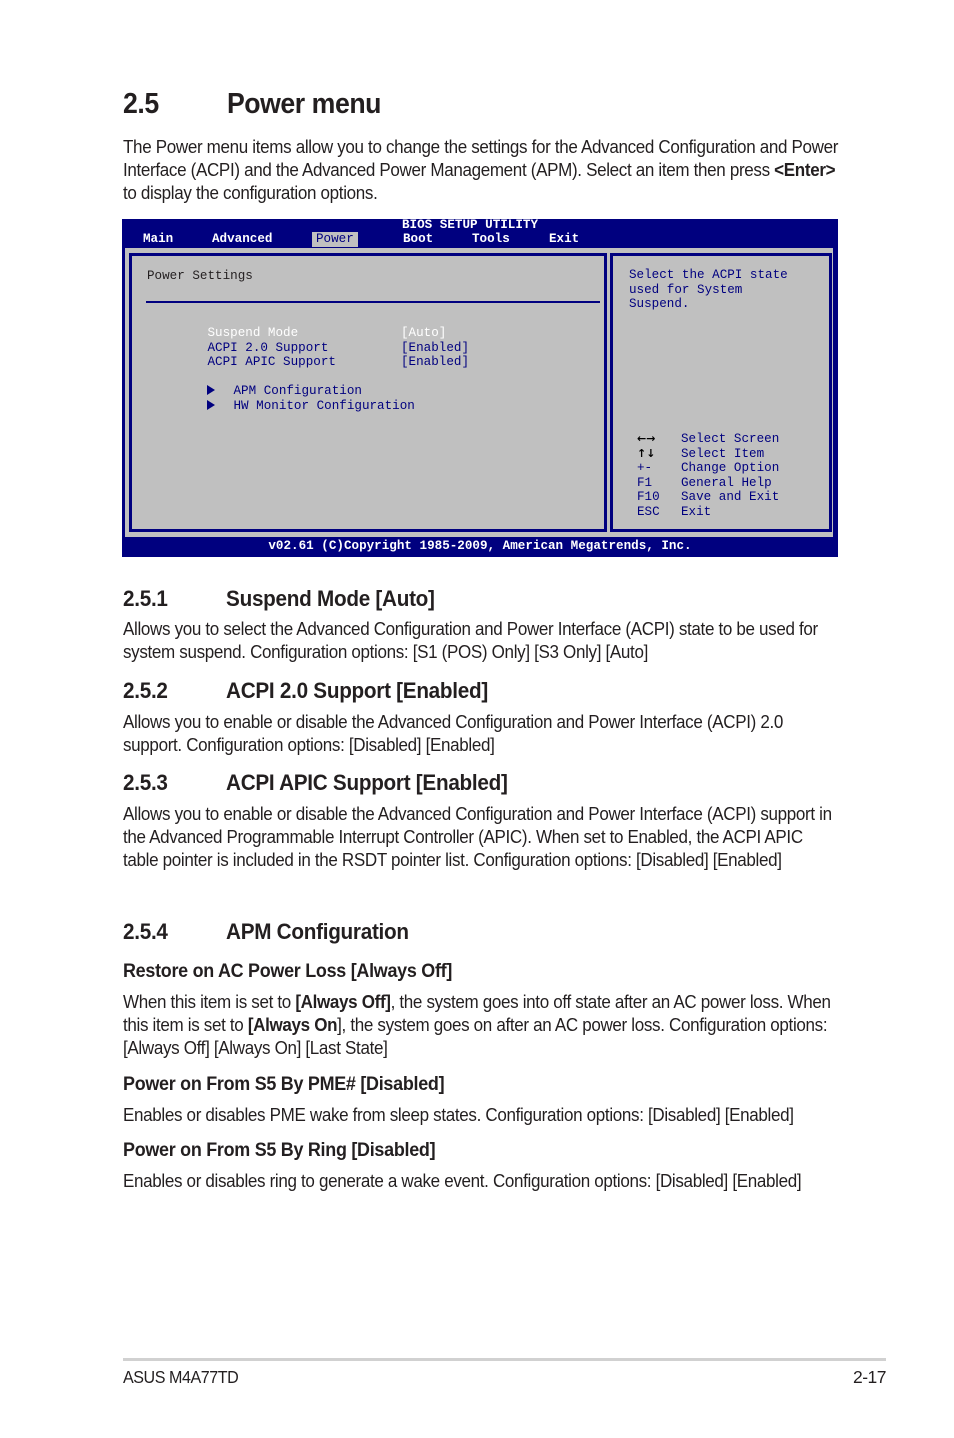 The width and height of the screenshot is (954, 1438). What do you see at coordinates (424, 333) in the screenshot?
I see `bios-setting-value: [Auto]` at bounding box center [424, 333].